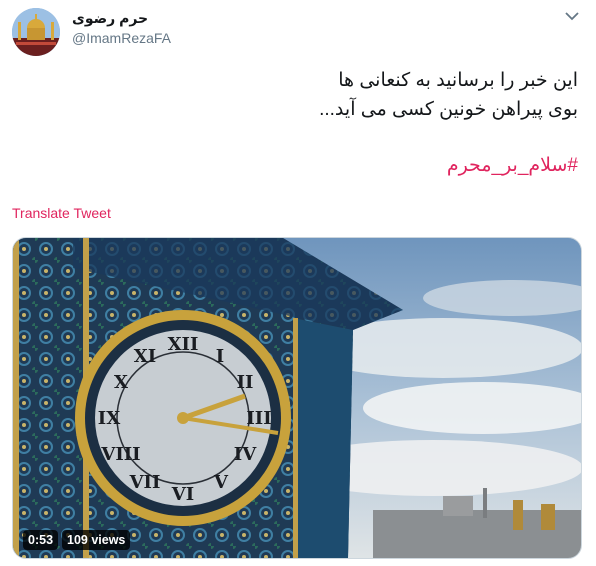 This screenshot has width=596, height=566. What do you see at coordinates (110, 18) in the screenshot?
I see `author-name: حرم رضوی` at bounding box center [110, 18].